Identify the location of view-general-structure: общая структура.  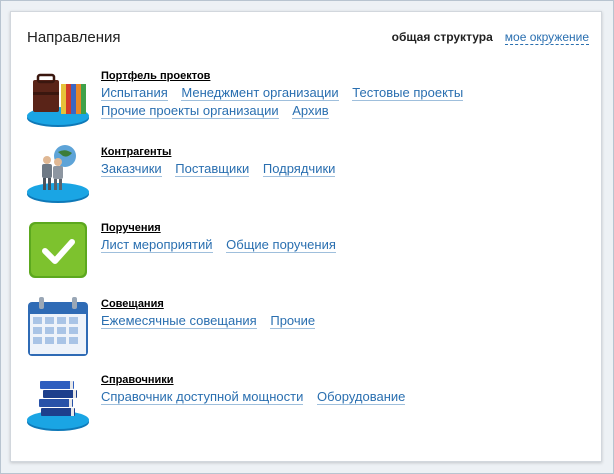
(442, 37).